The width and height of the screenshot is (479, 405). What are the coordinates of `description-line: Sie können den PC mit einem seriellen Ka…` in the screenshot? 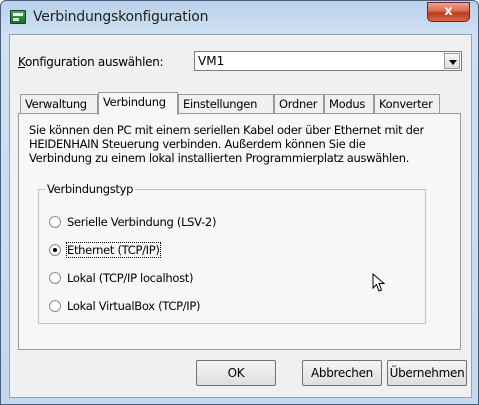 It's located at (226, 130).